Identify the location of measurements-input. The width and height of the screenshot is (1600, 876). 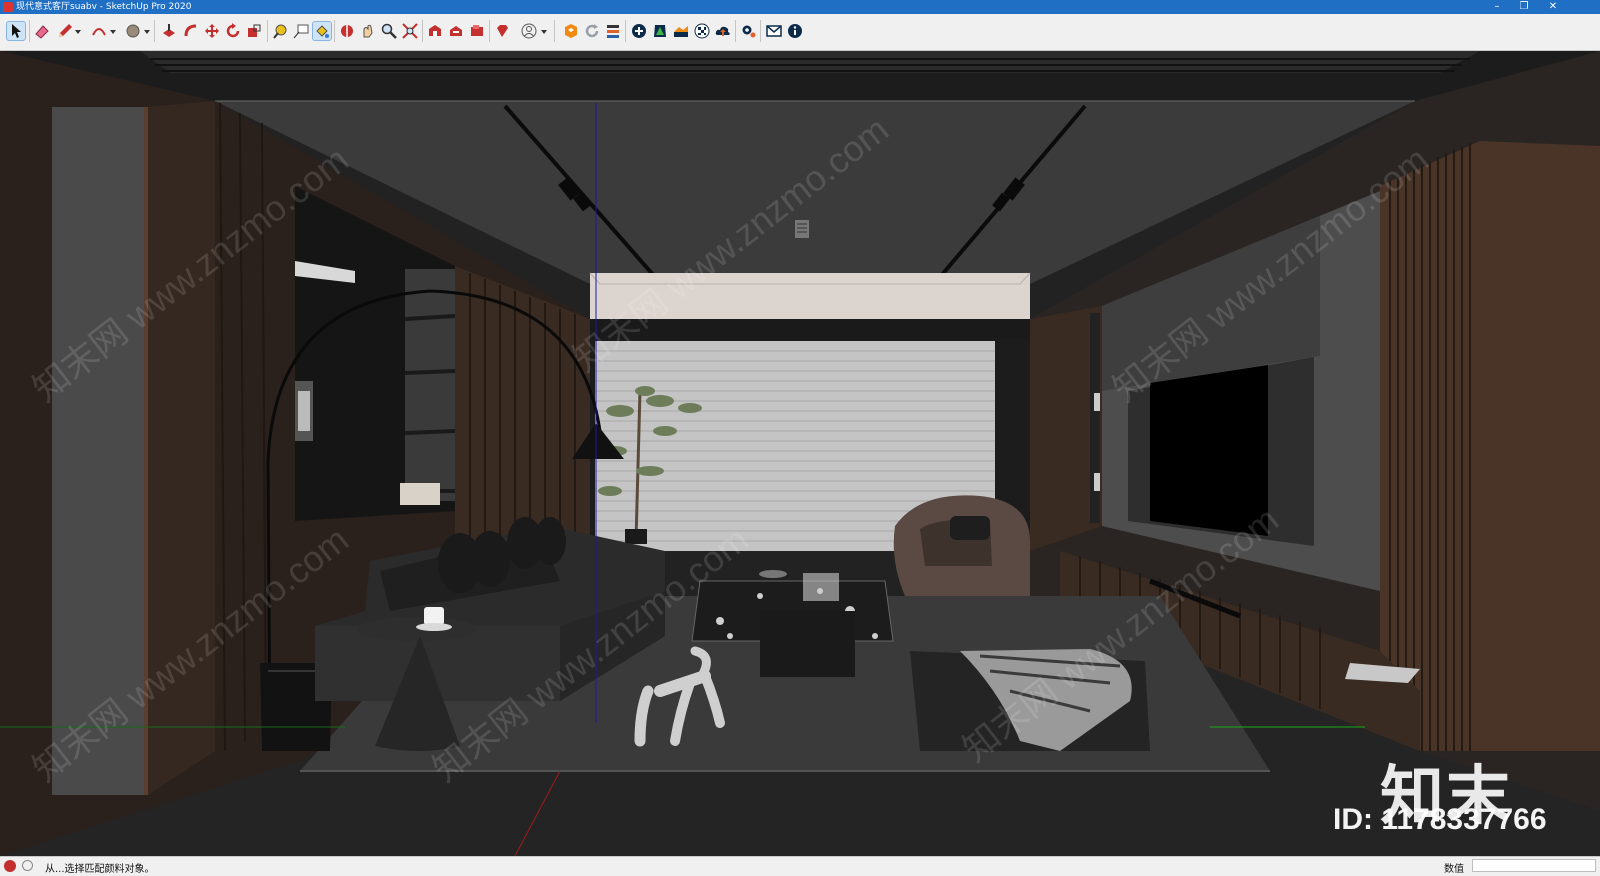
(1534, 865).